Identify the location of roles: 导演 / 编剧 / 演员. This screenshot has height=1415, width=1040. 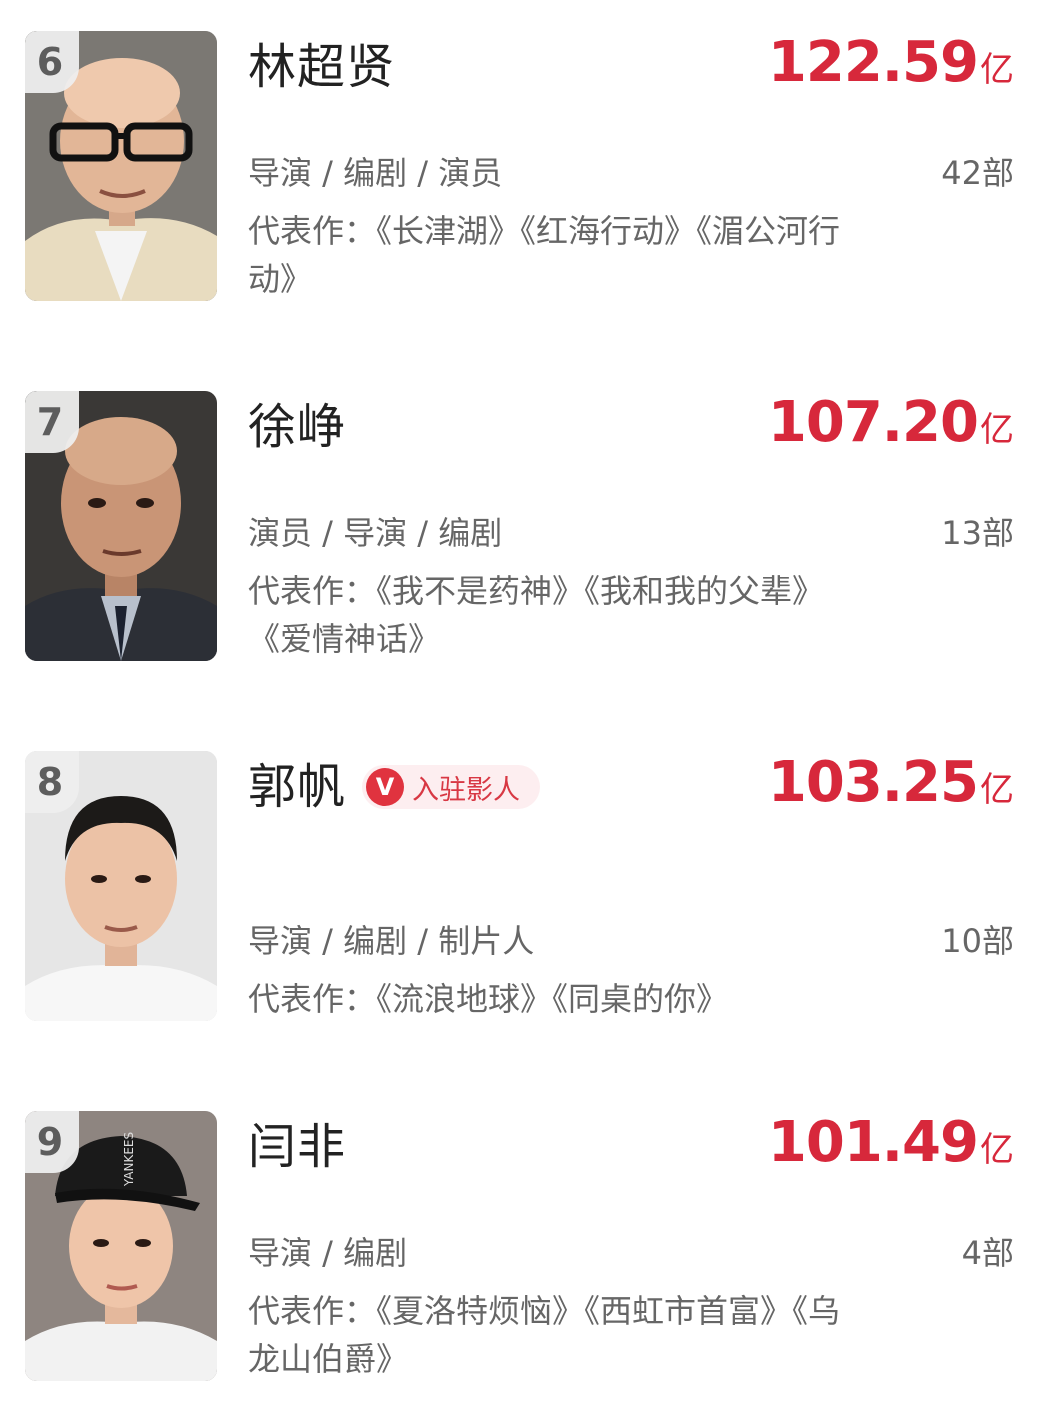
(375, 173).